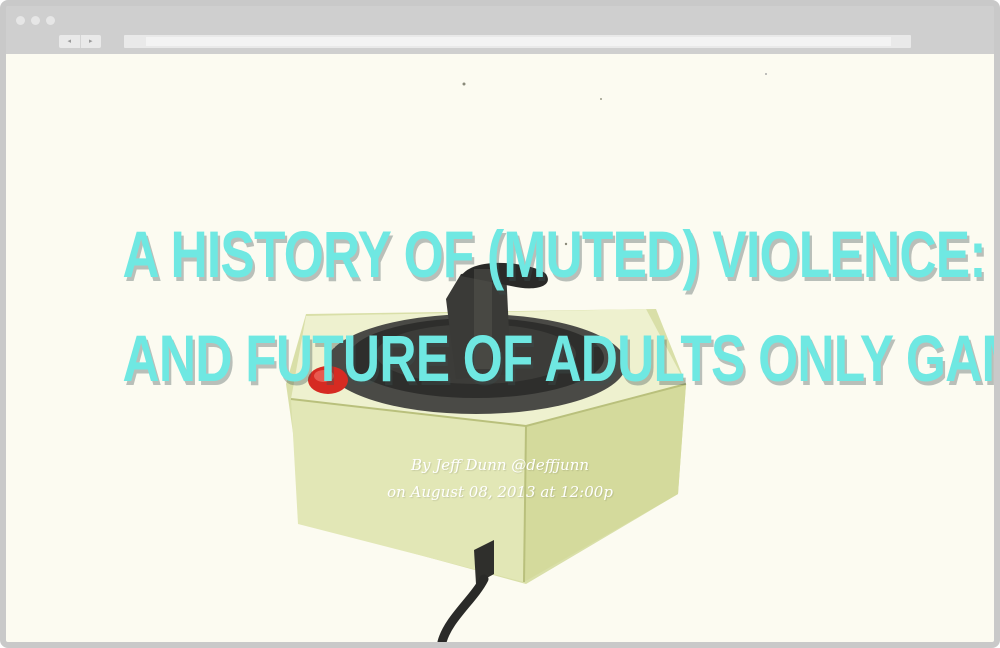 This screenshot has height=648, width=1000. I want to click on address-bar, so click(517, 41).